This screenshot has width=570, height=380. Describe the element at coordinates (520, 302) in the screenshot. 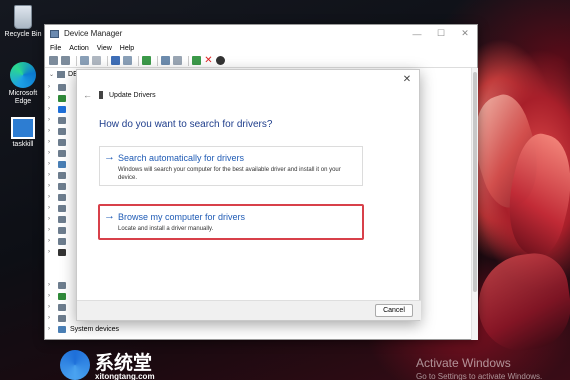

I see `wallpaper-petal` at that location.